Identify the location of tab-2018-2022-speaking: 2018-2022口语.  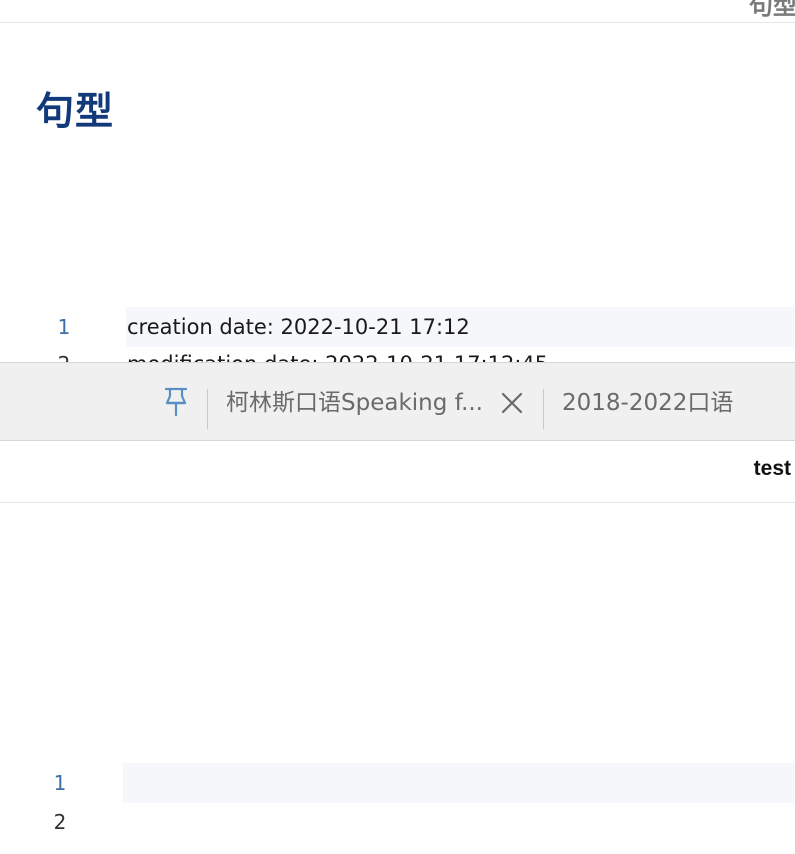
(647, 403).